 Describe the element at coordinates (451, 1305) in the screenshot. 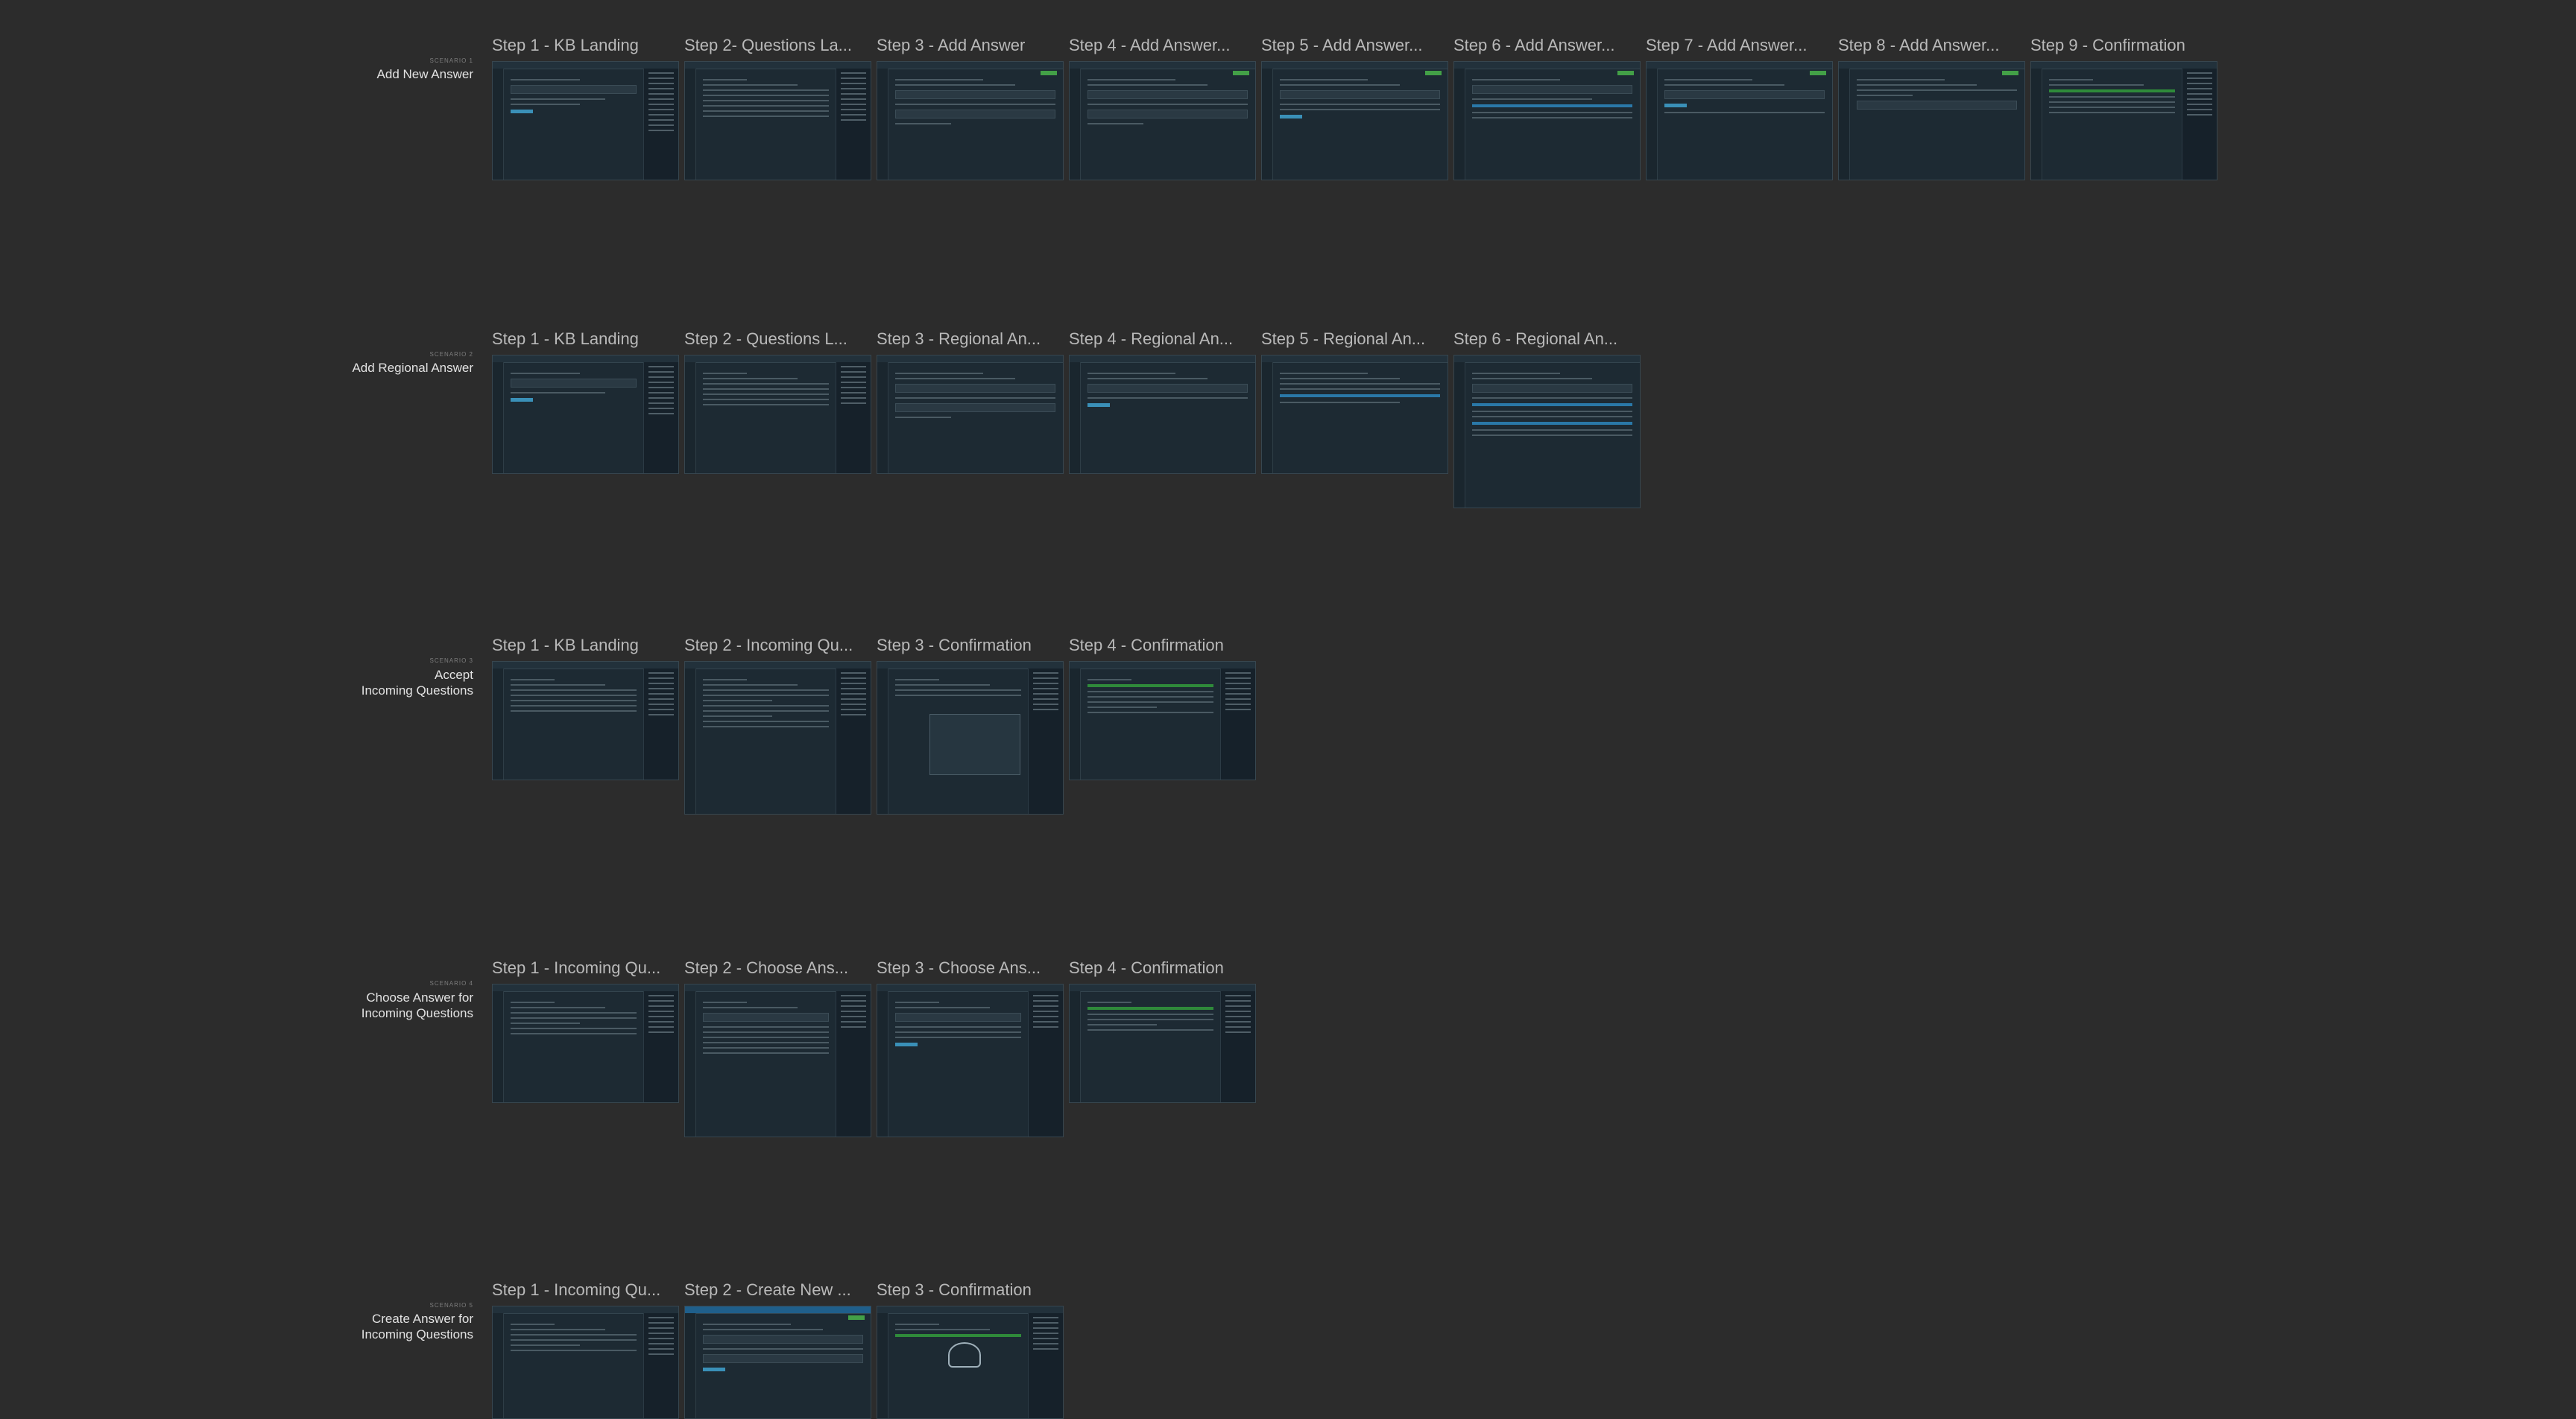

I see `scenario-5-eyebrow: SCENARIO 5` at that location.